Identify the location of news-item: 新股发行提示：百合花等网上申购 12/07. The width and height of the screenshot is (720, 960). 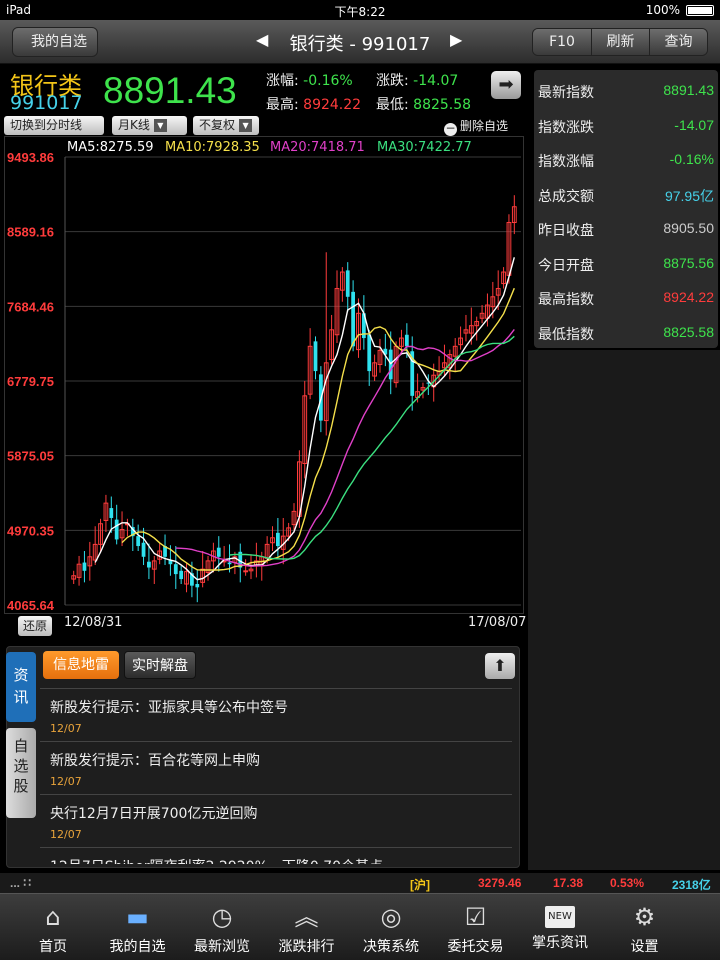
(276, 767).